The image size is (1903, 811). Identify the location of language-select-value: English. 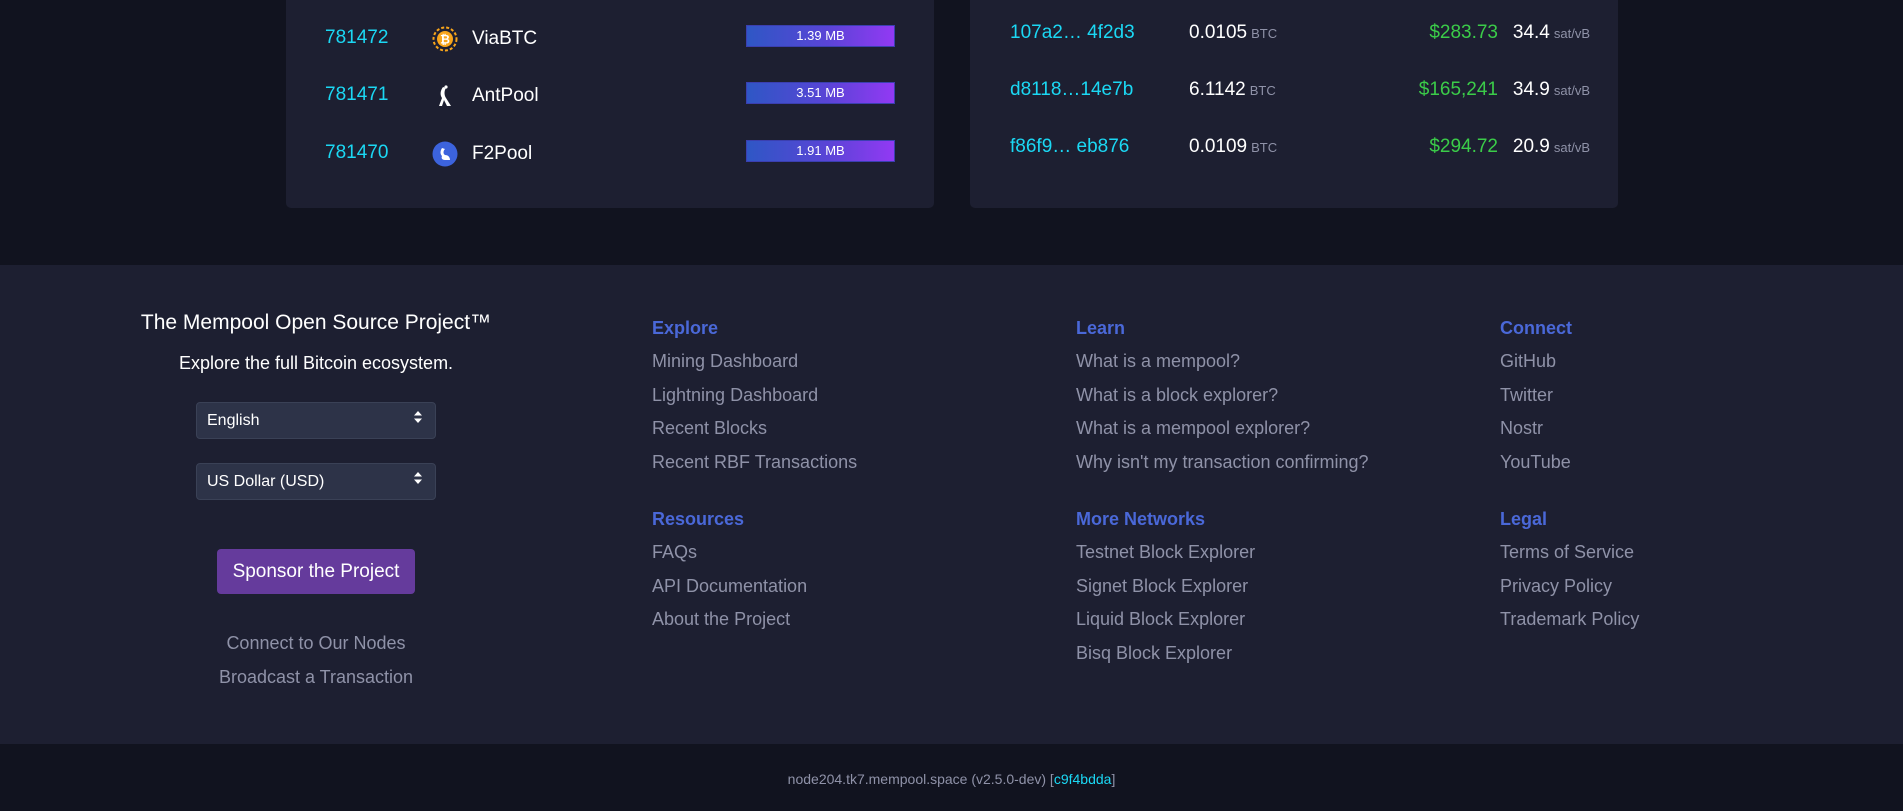
(233, 420).